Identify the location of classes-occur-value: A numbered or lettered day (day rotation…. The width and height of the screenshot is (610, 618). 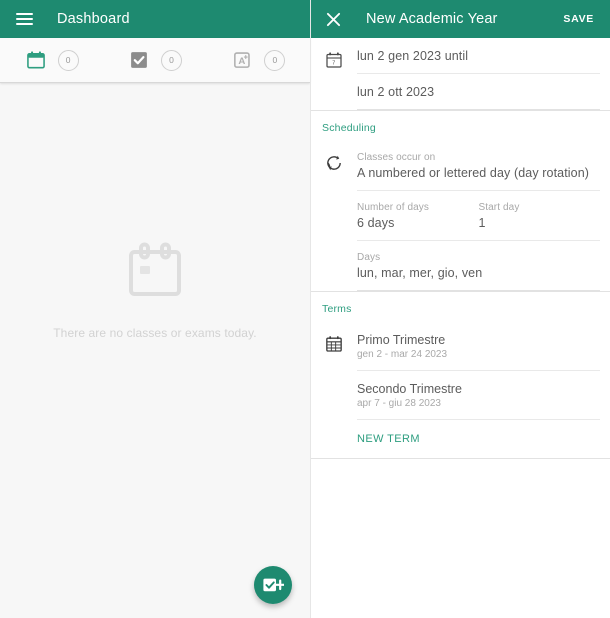
(473, 173).